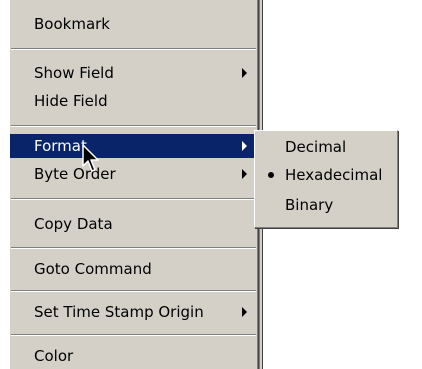 Image resolution: width=422 pixels, height=369 pixels. I want to click on submenu-item-decimal: Decimal, so click(326, 147).